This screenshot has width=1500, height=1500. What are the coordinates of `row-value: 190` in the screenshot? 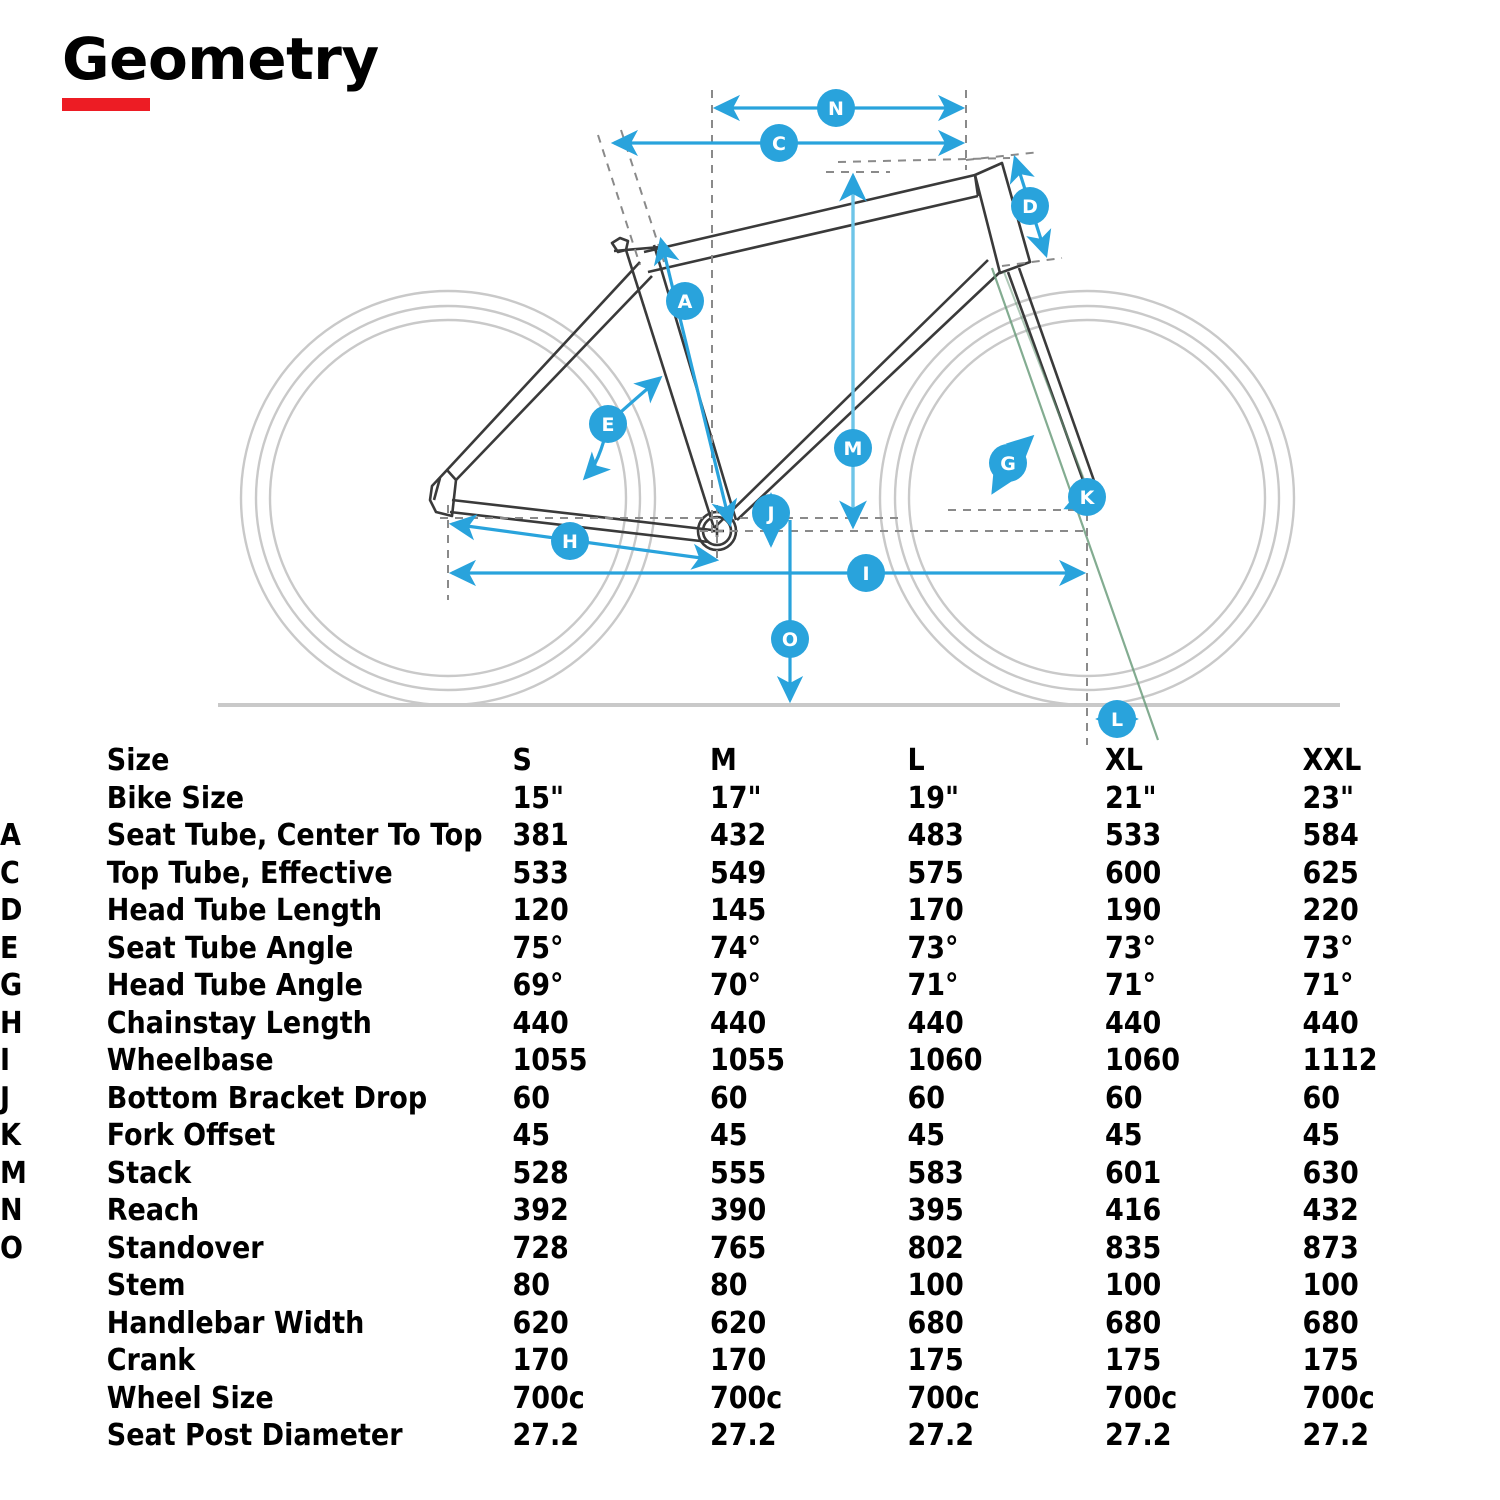 It's located at (1133, 910).